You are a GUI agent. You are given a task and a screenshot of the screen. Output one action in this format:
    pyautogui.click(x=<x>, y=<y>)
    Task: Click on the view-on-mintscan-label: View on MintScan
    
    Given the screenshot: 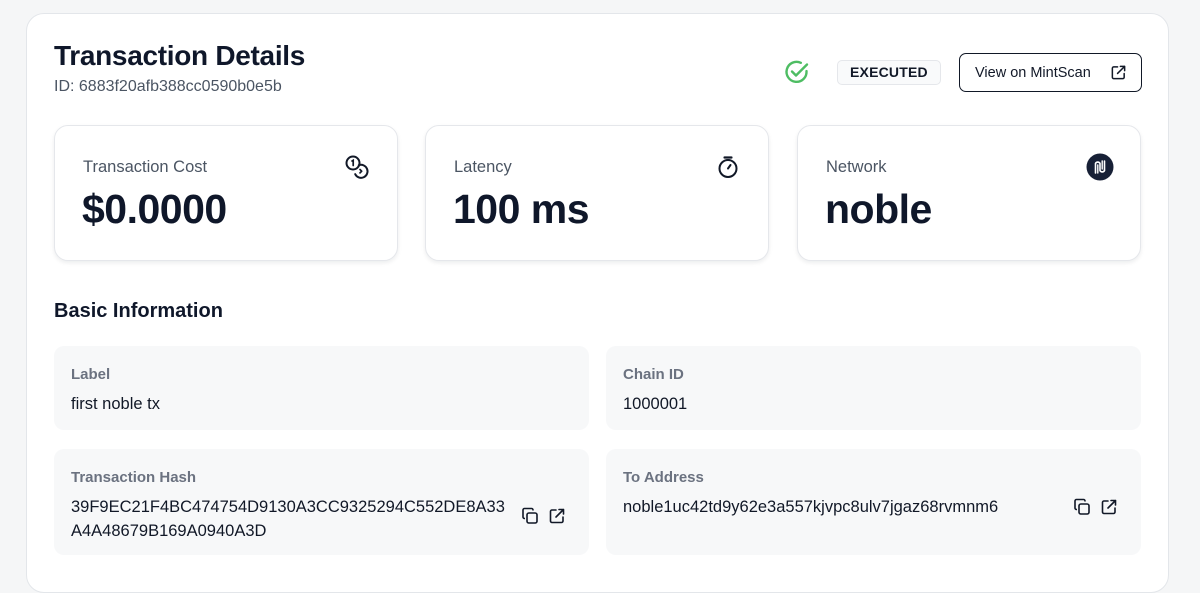 What is the action you would take?
    pyautogui.click(x=1033, y=72)
    